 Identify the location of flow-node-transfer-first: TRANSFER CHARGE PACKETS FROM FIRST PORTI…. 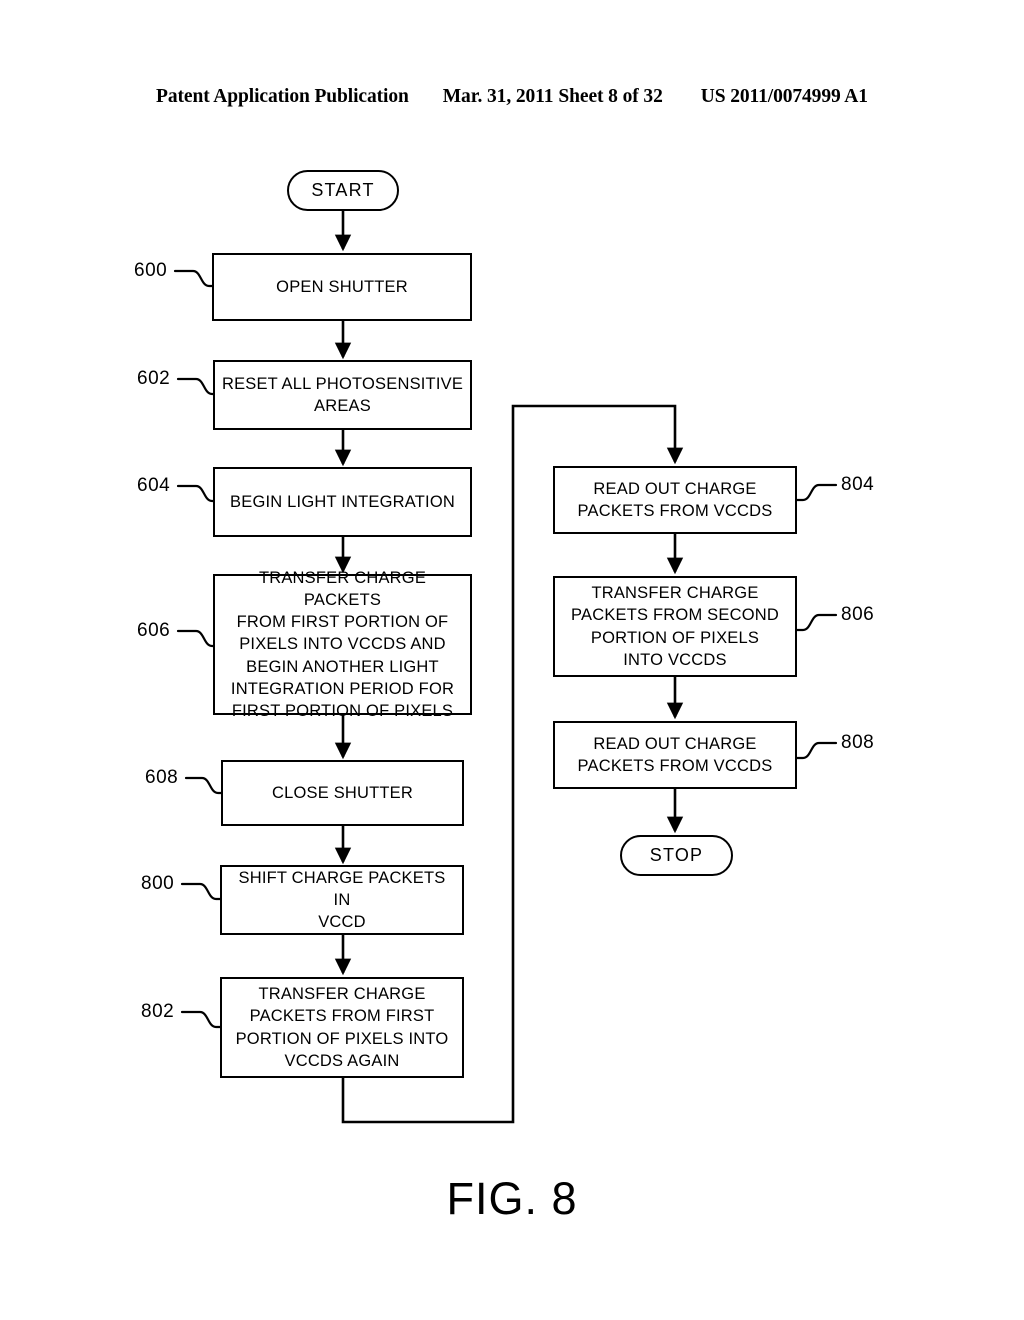
(342, 644).